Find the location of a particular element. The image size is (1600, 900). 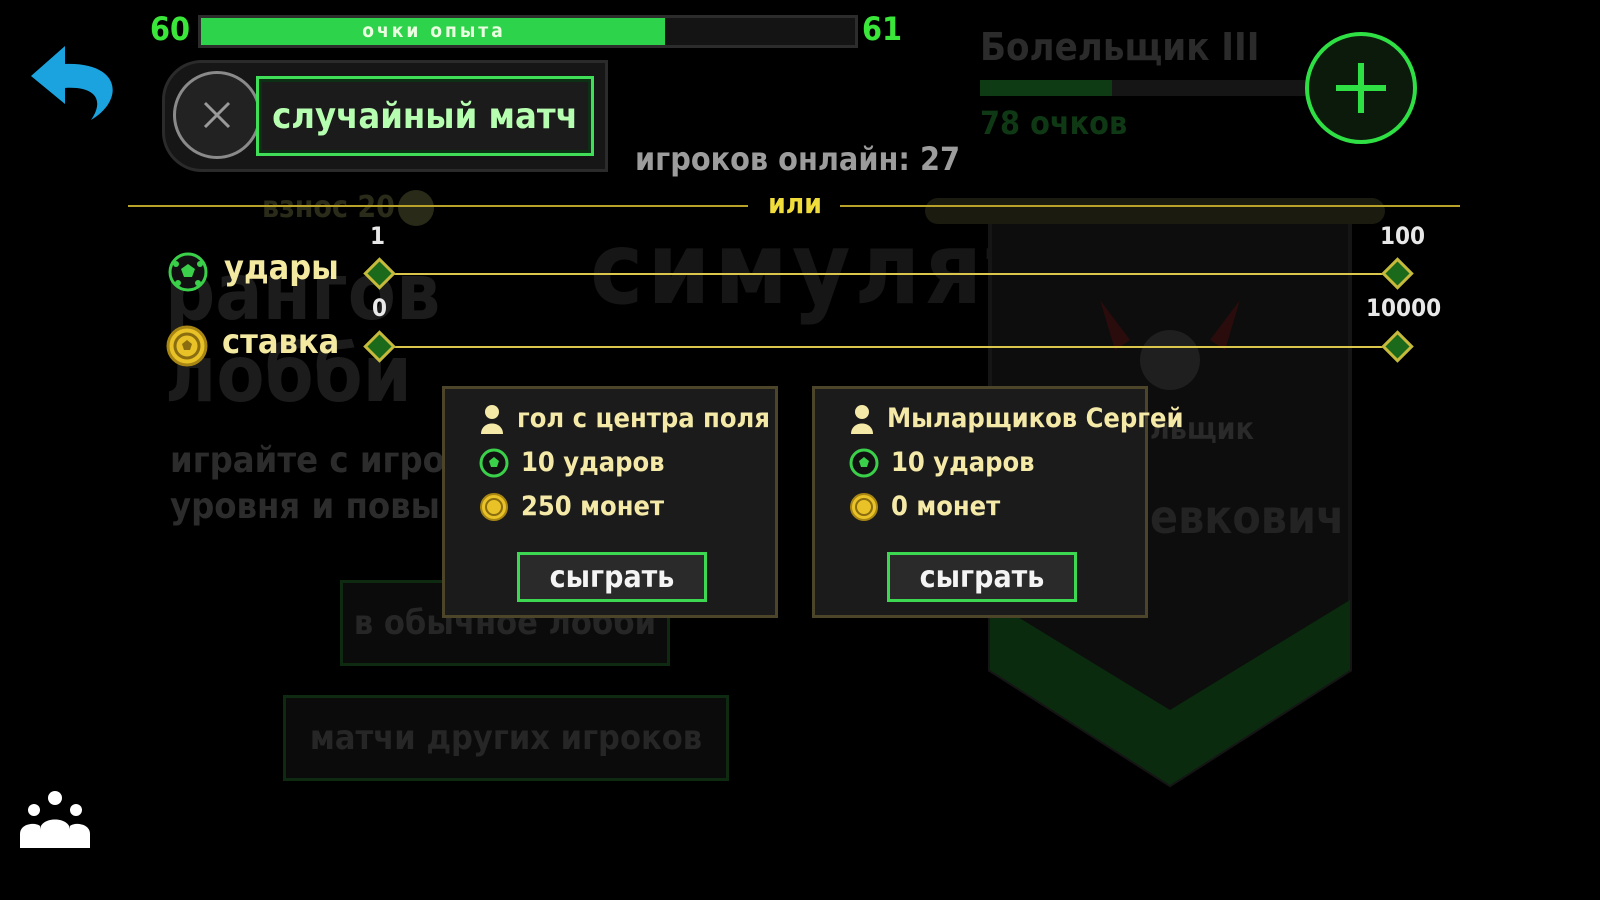

fee-coin-icon is located at coordinates (416, 208).